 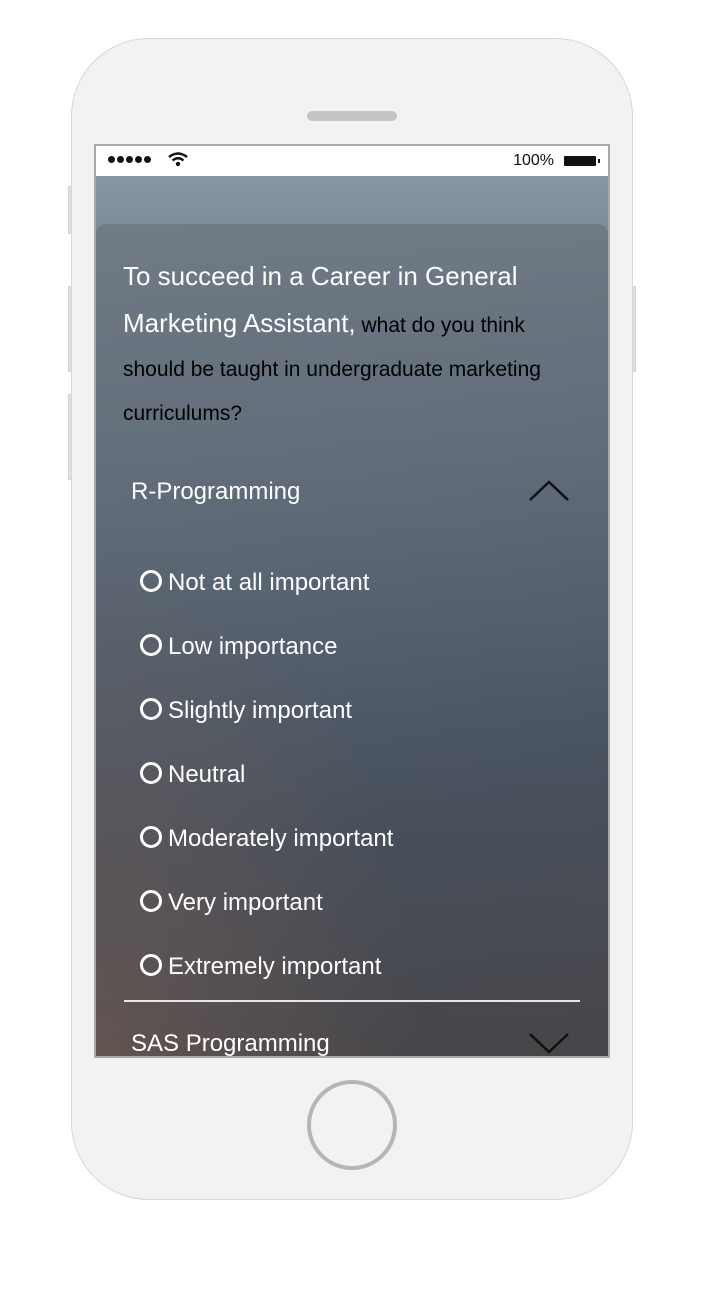 What do you see at coordinates (352, 116) in the screenshot?
I see `speaker-grille` at bounding box center [352, 116].